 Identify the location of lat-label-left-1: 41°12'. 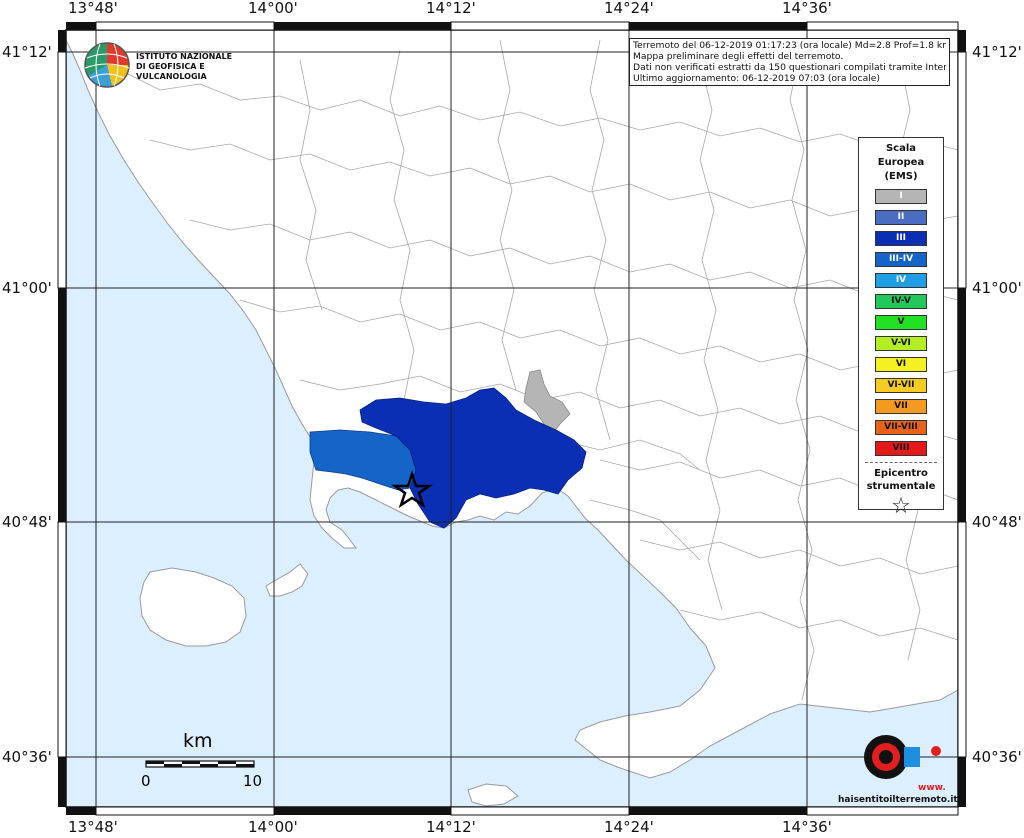
(27, 52).